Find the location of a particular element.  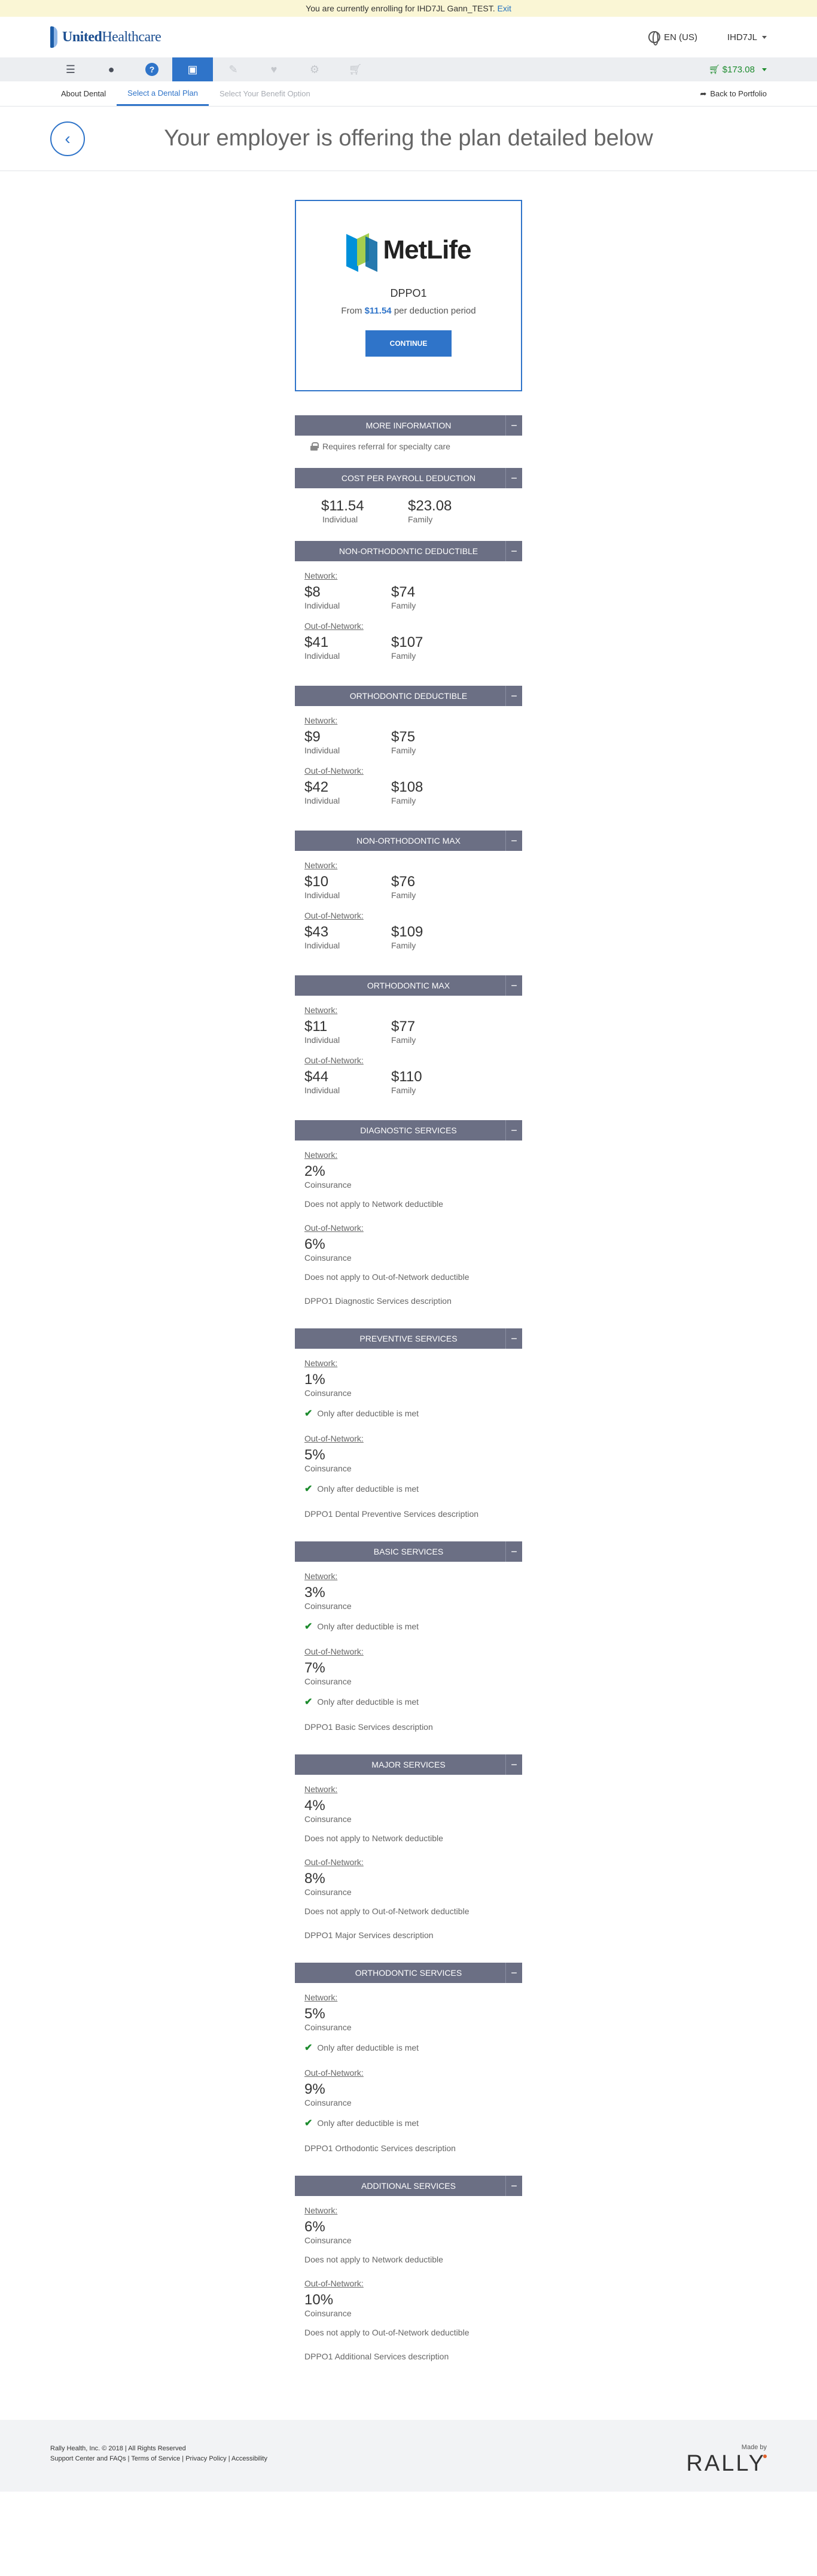

back-to-portfolio-link: ➦ Back to Portfolio is located at coordinates (733, 93).